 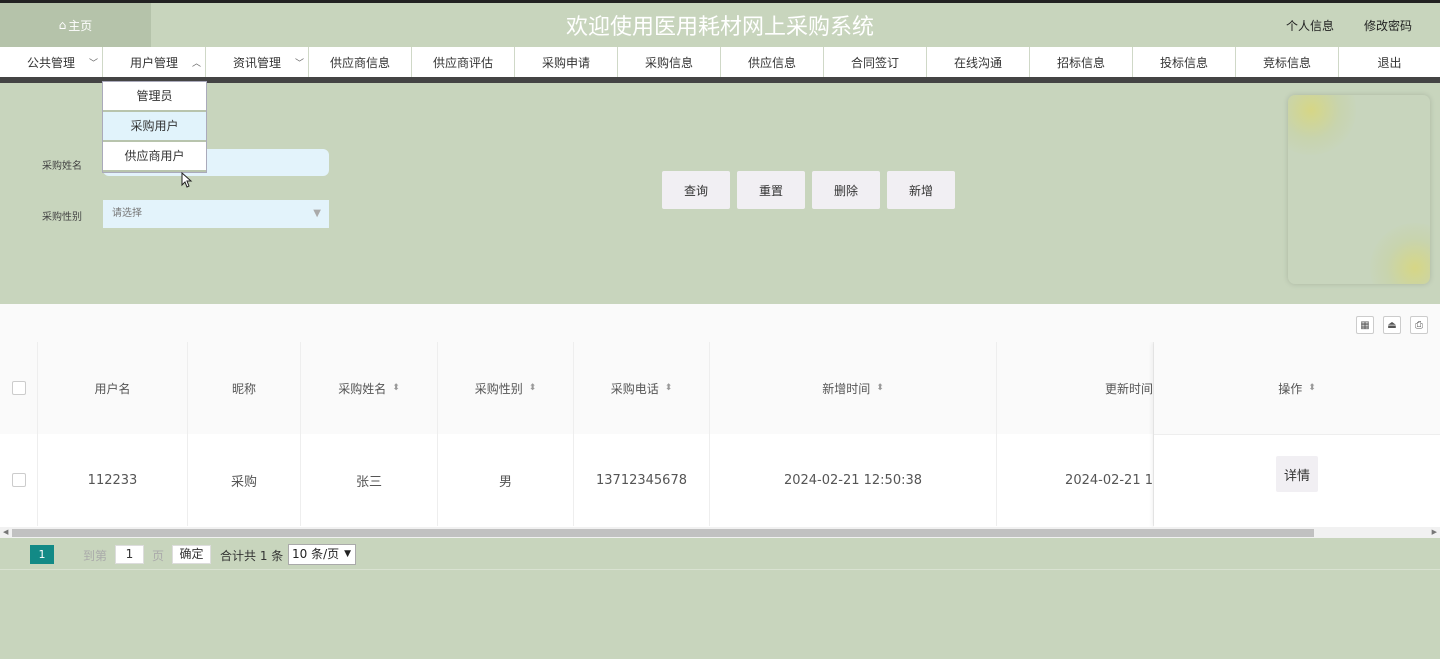 I want to click on cell-purchaser-name: 张三, so click(x=369, y=480).